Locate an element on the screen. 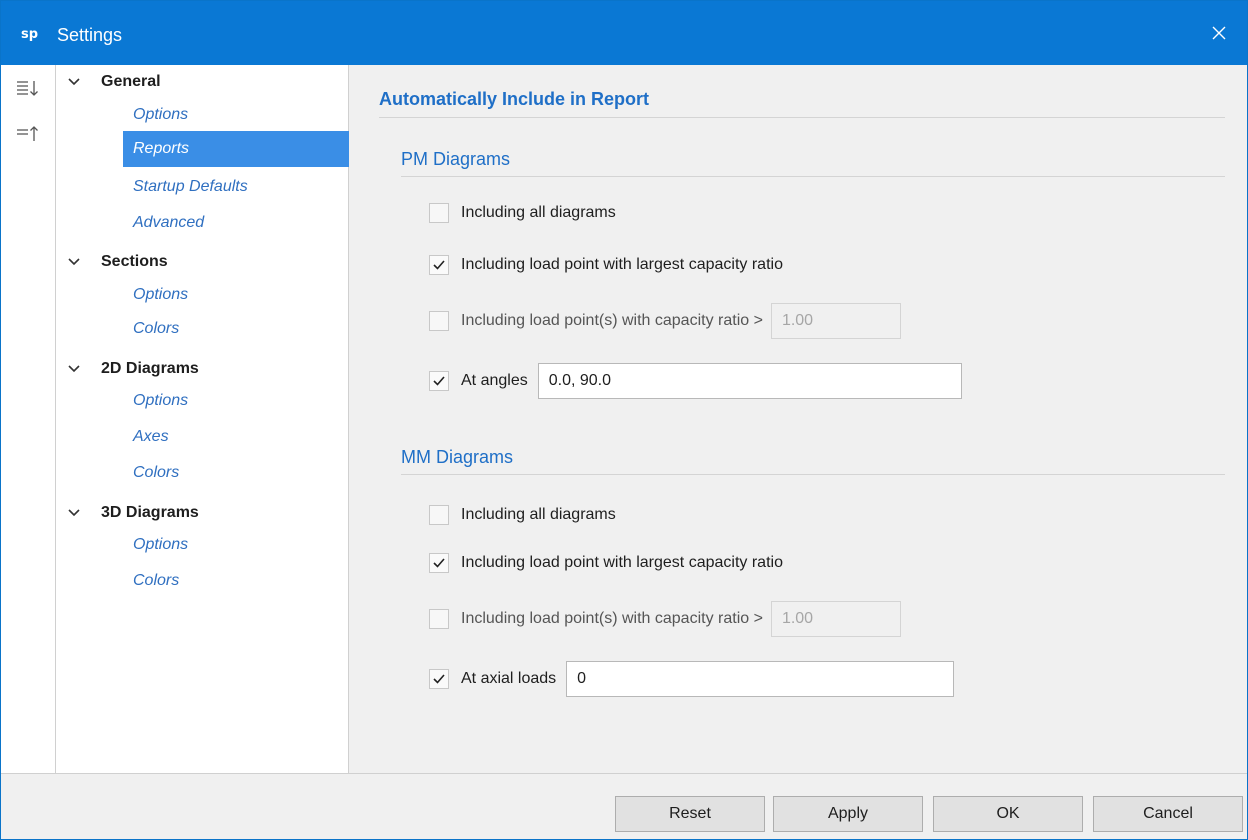  pm-ratio-threshold-checkbox is located at coordinates (439, 321).